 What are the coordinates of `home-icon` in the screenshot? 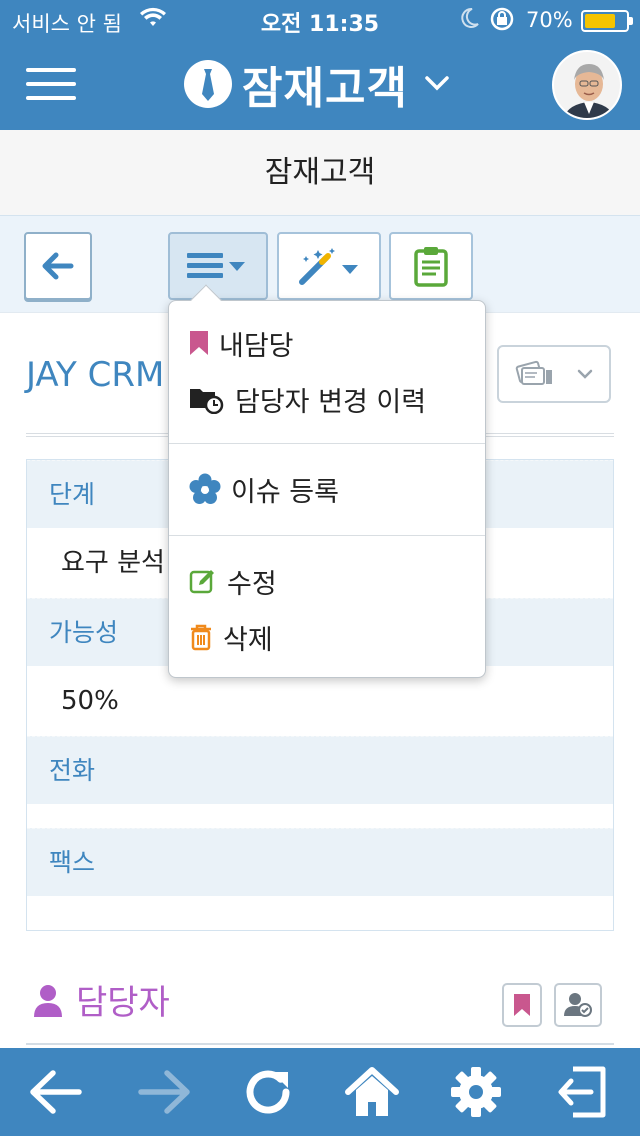 It's located at (372, 1091).